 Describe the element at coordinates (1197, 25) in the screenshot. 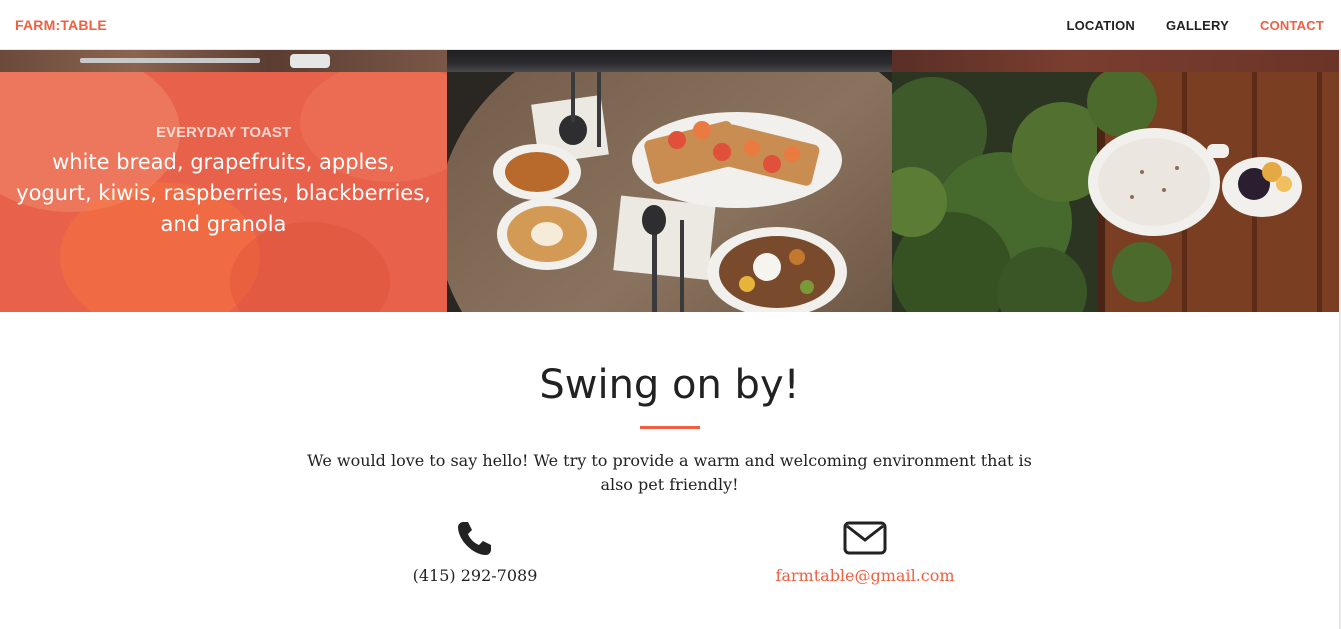

I see `nav-link-gallery: GALLERY` at that location.